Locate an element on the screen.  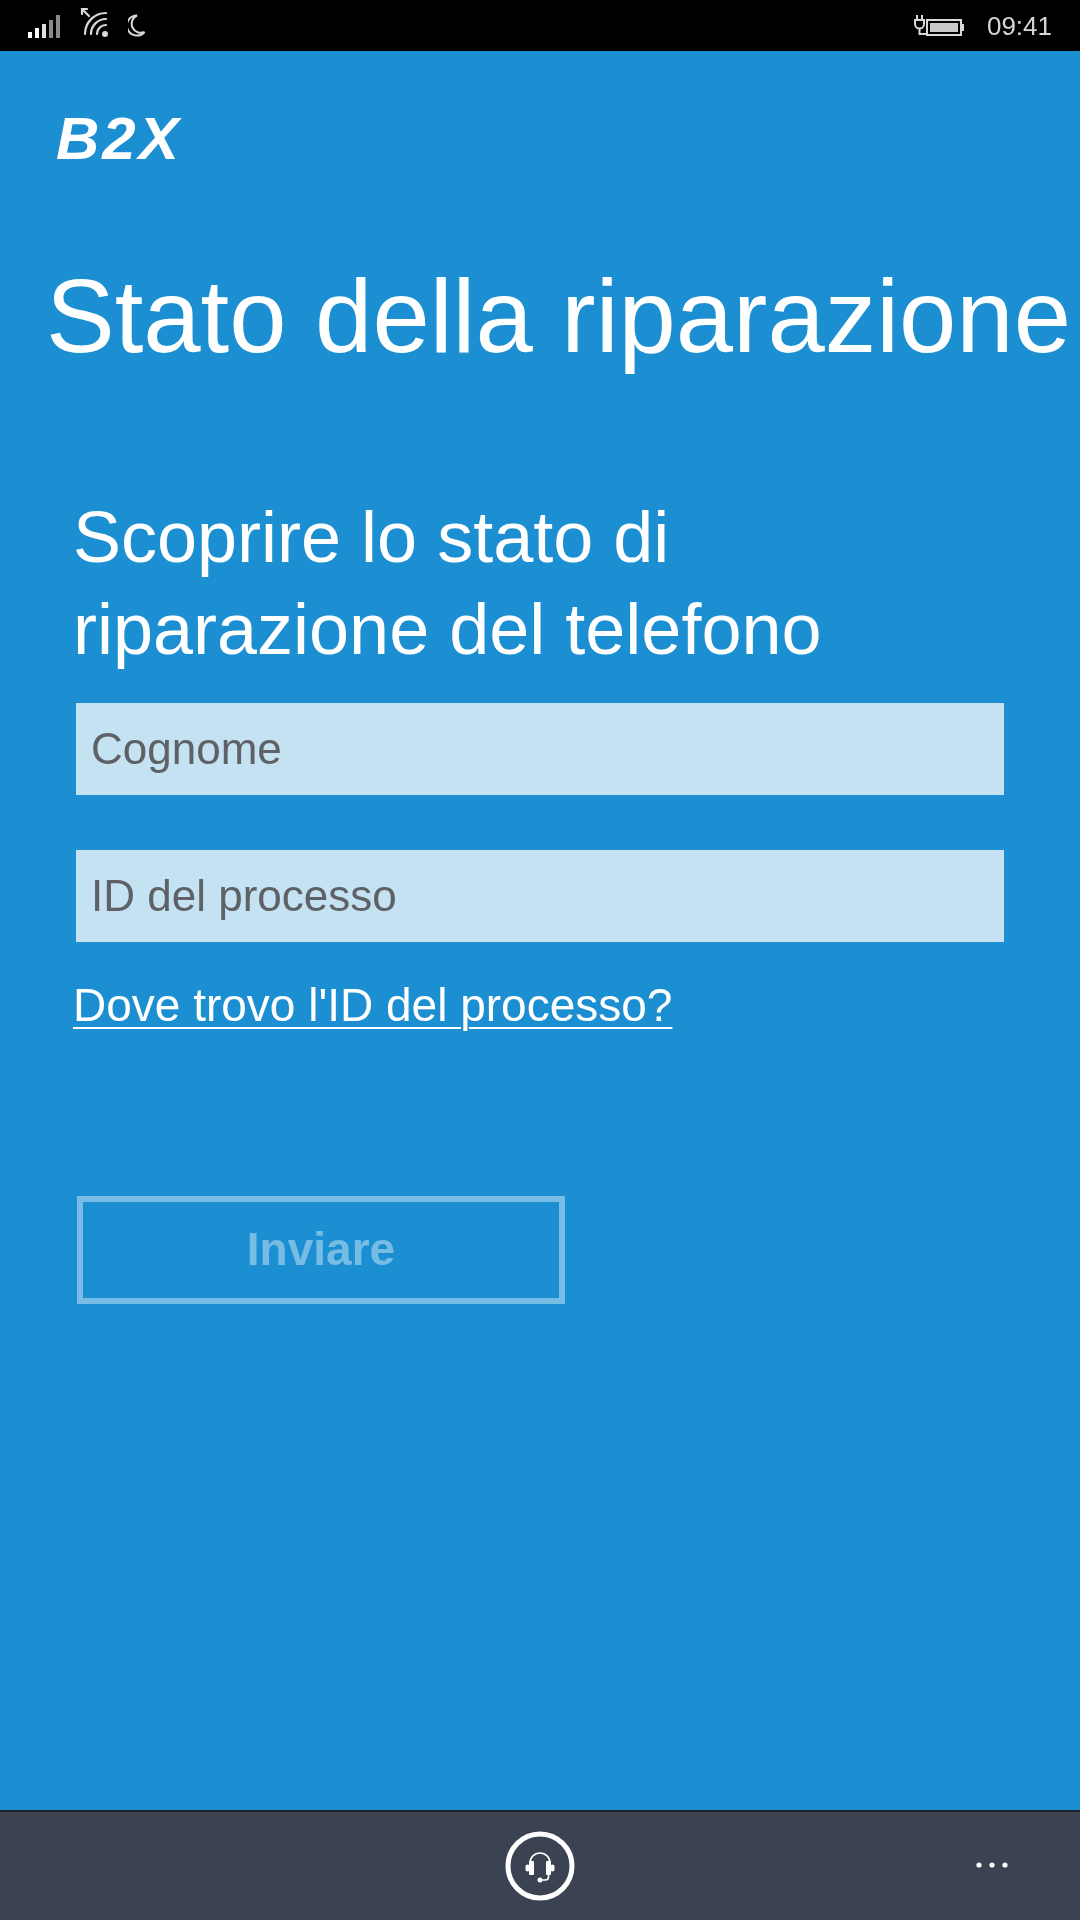
help-link: Dove trovo l'ID del processo? is located at coordinates (373, 1004).